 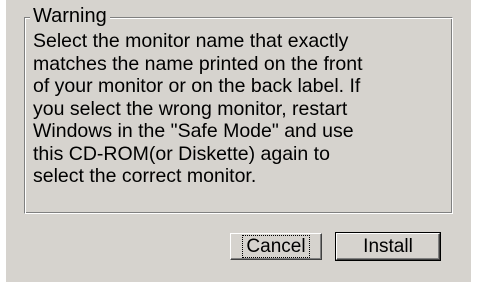 I want to click on dialog-right-edge, so click(x=474, y=141).